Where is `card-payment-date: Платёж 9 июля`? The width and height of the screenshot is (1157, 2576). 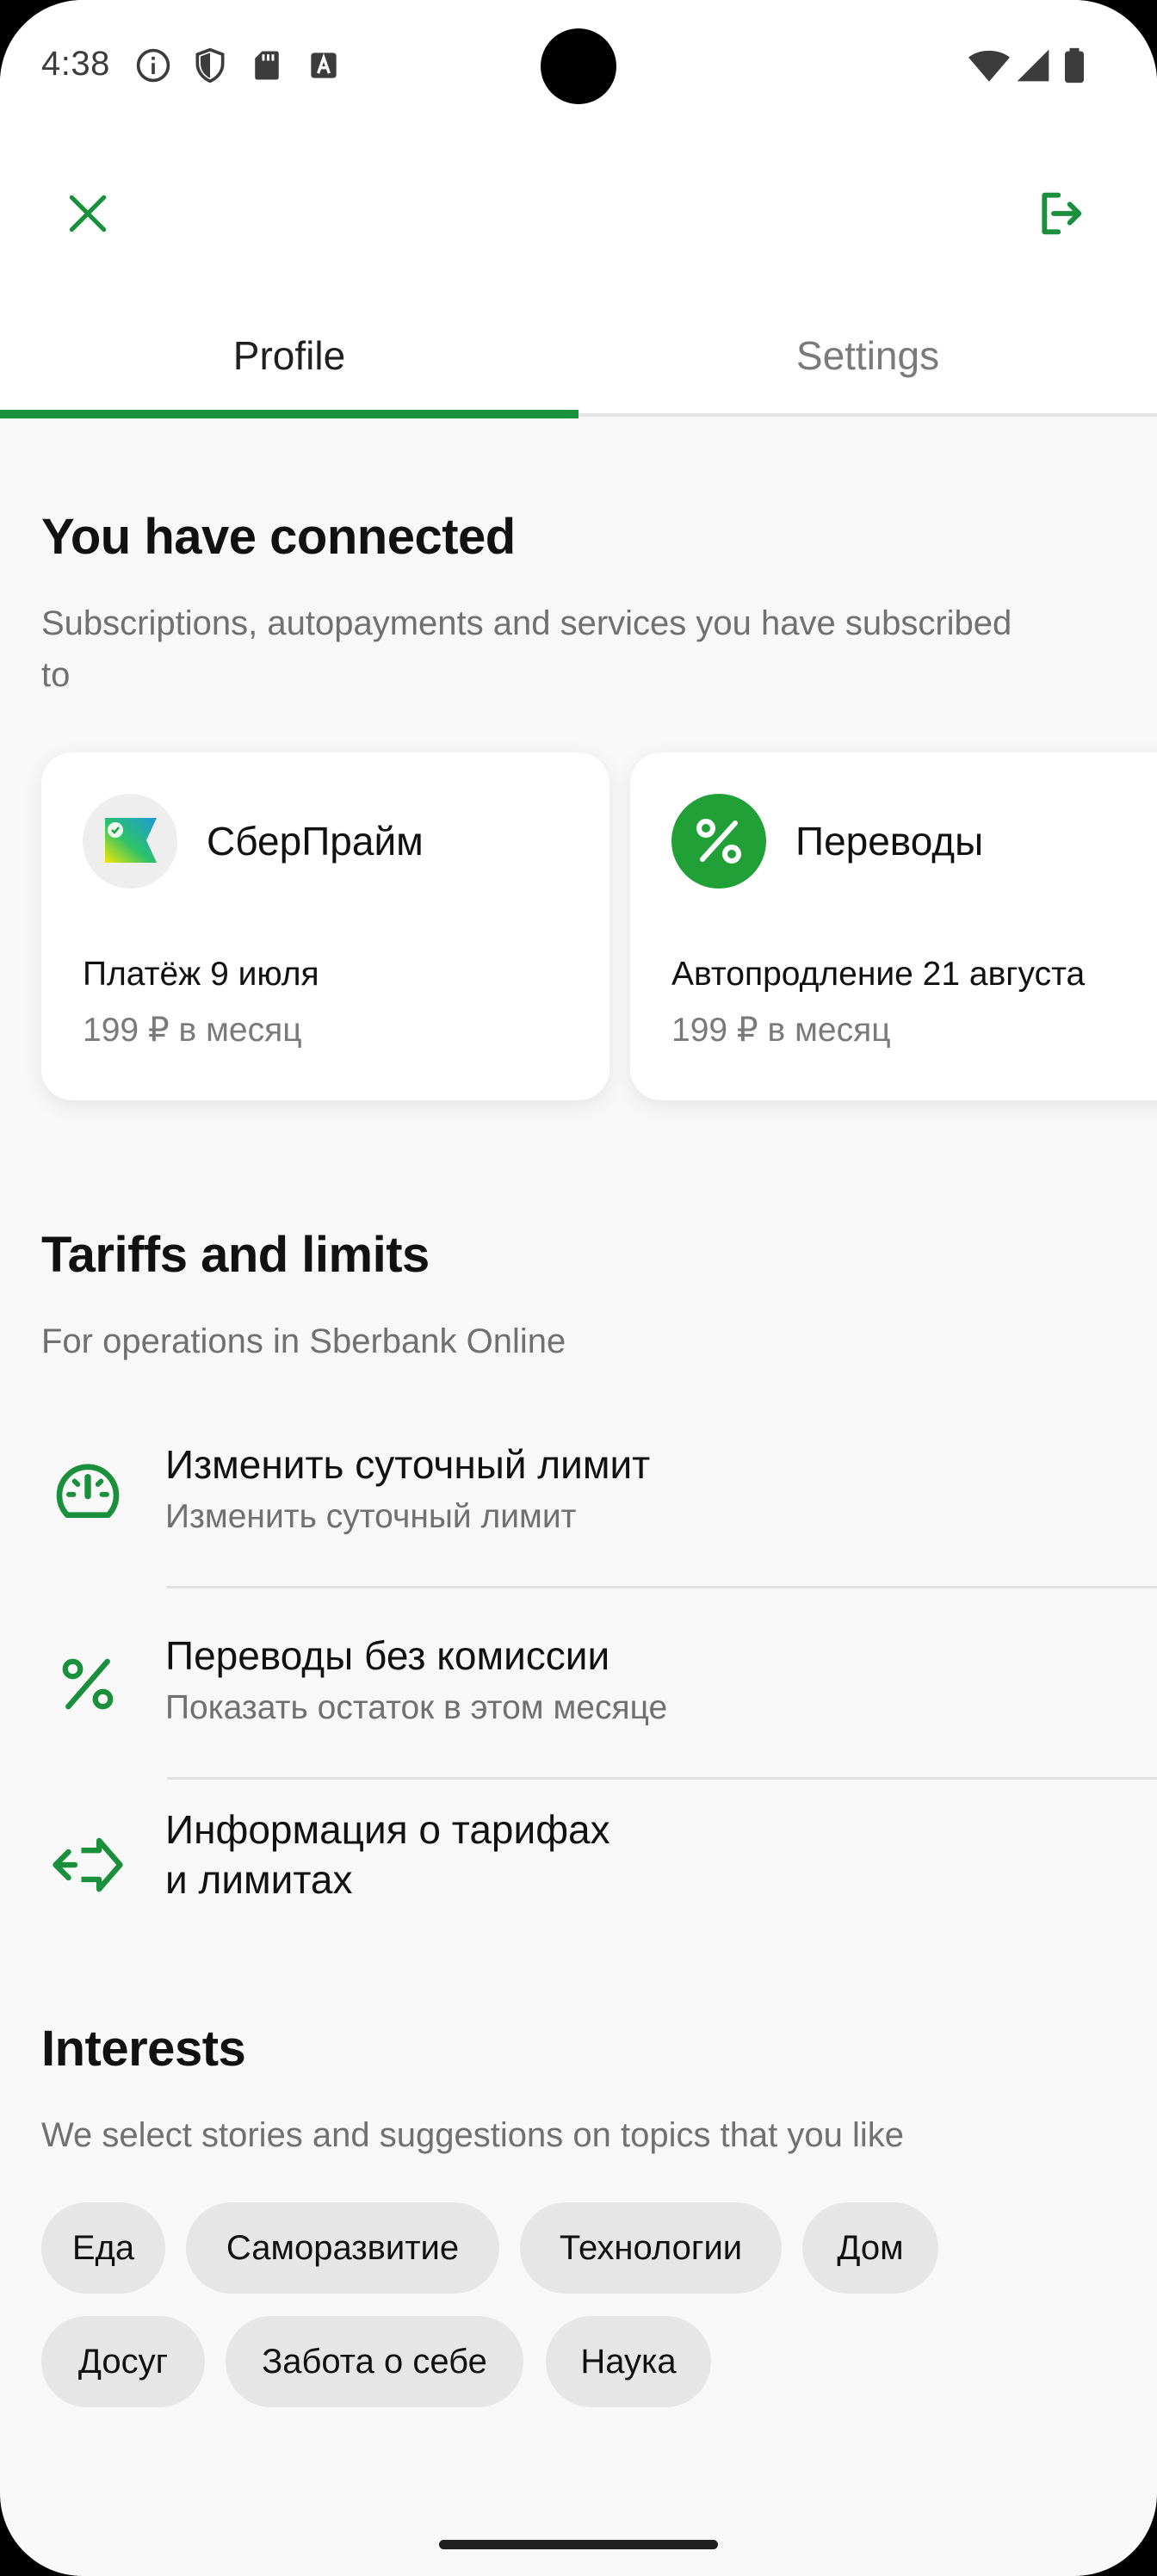 card-payment-date: Платёж 9 июля is located at coordinates (201, 974).